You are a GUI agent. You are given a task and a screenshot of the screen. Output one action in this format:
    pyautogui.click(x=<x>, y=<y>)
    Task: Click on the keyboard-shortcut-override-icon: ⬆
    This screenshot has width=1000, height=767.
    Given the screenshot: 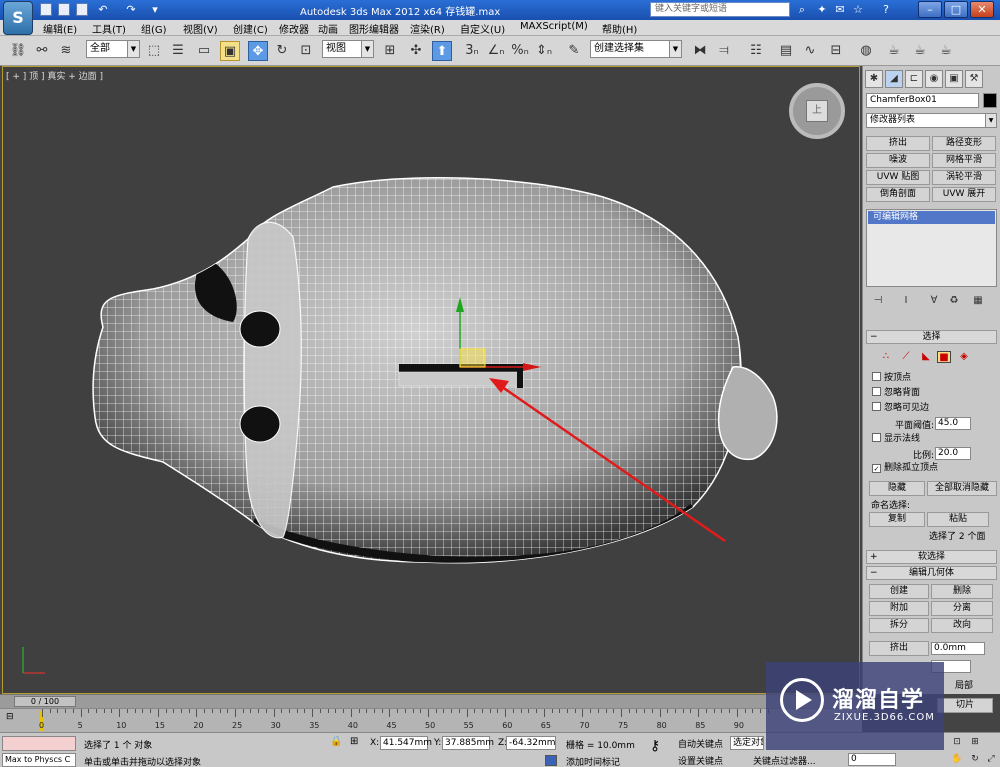 What is the action you would take?
    pyautogui.click(x=442, y=51)
    